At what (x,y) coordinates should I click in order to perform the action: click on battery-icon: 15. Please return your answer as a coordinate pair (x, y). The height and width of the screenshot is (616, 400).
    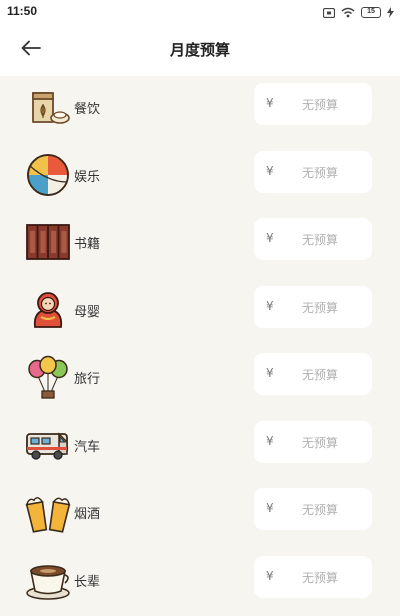
    Looking at the image, I should click on (371, 12).